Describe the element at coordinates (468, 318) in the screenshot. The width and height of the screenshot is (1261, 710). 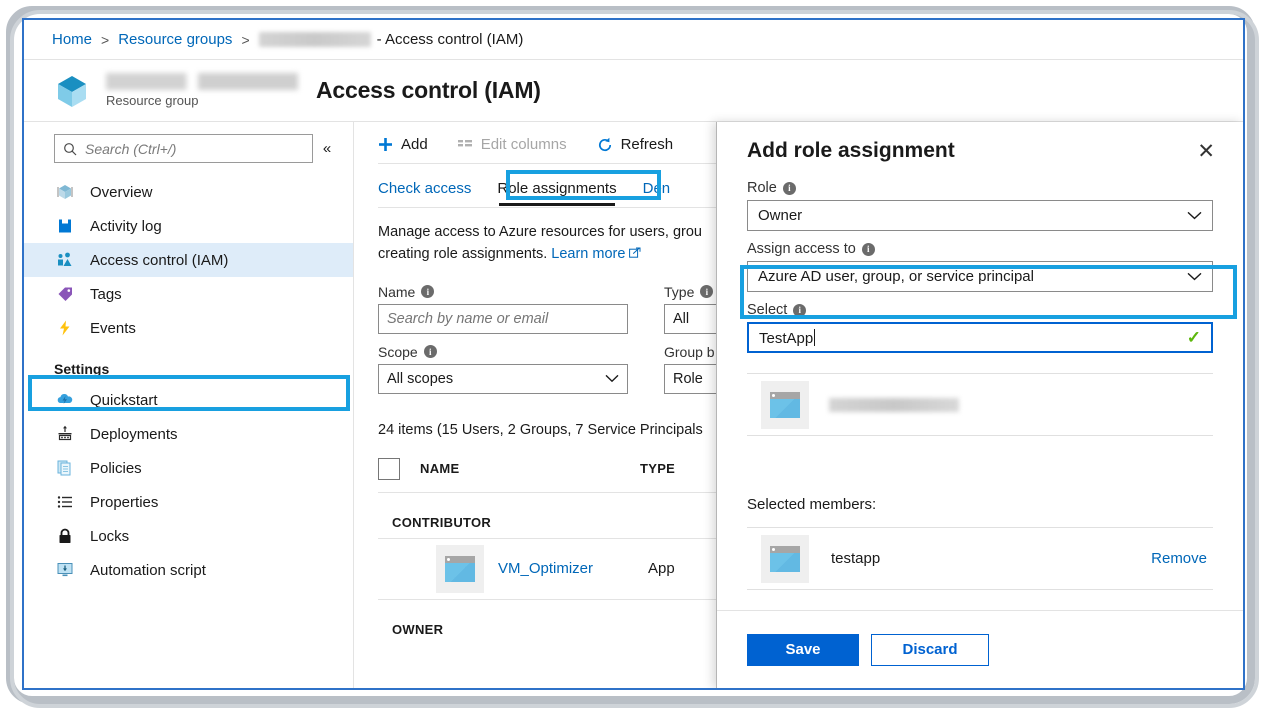
I see `name-filter-placeholder: Search by name or email` at that location.